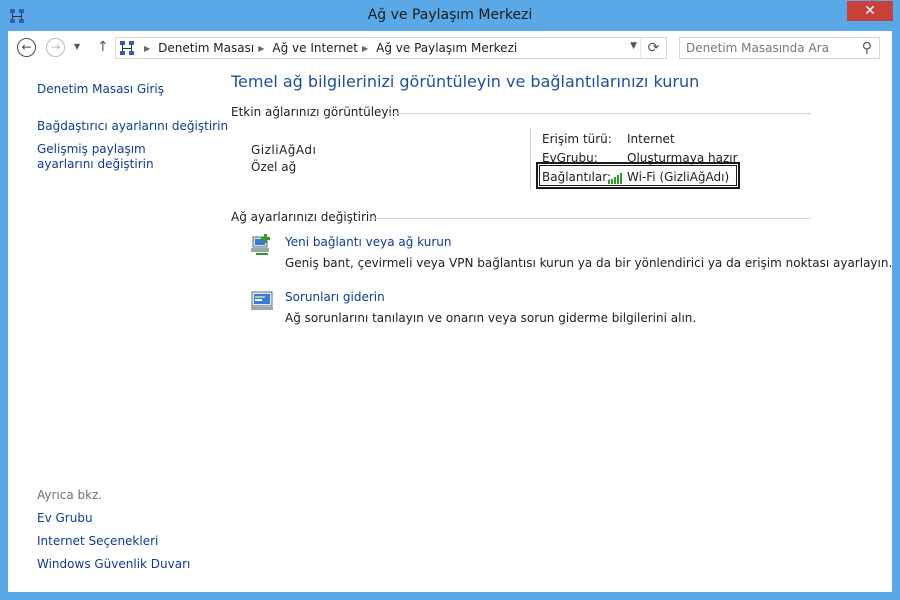 This screenshot has height=600, width=900. Describe the element at coordinates (577, 139) in the screenshot. I see `access-type-label: Erişim türü:` at that location.